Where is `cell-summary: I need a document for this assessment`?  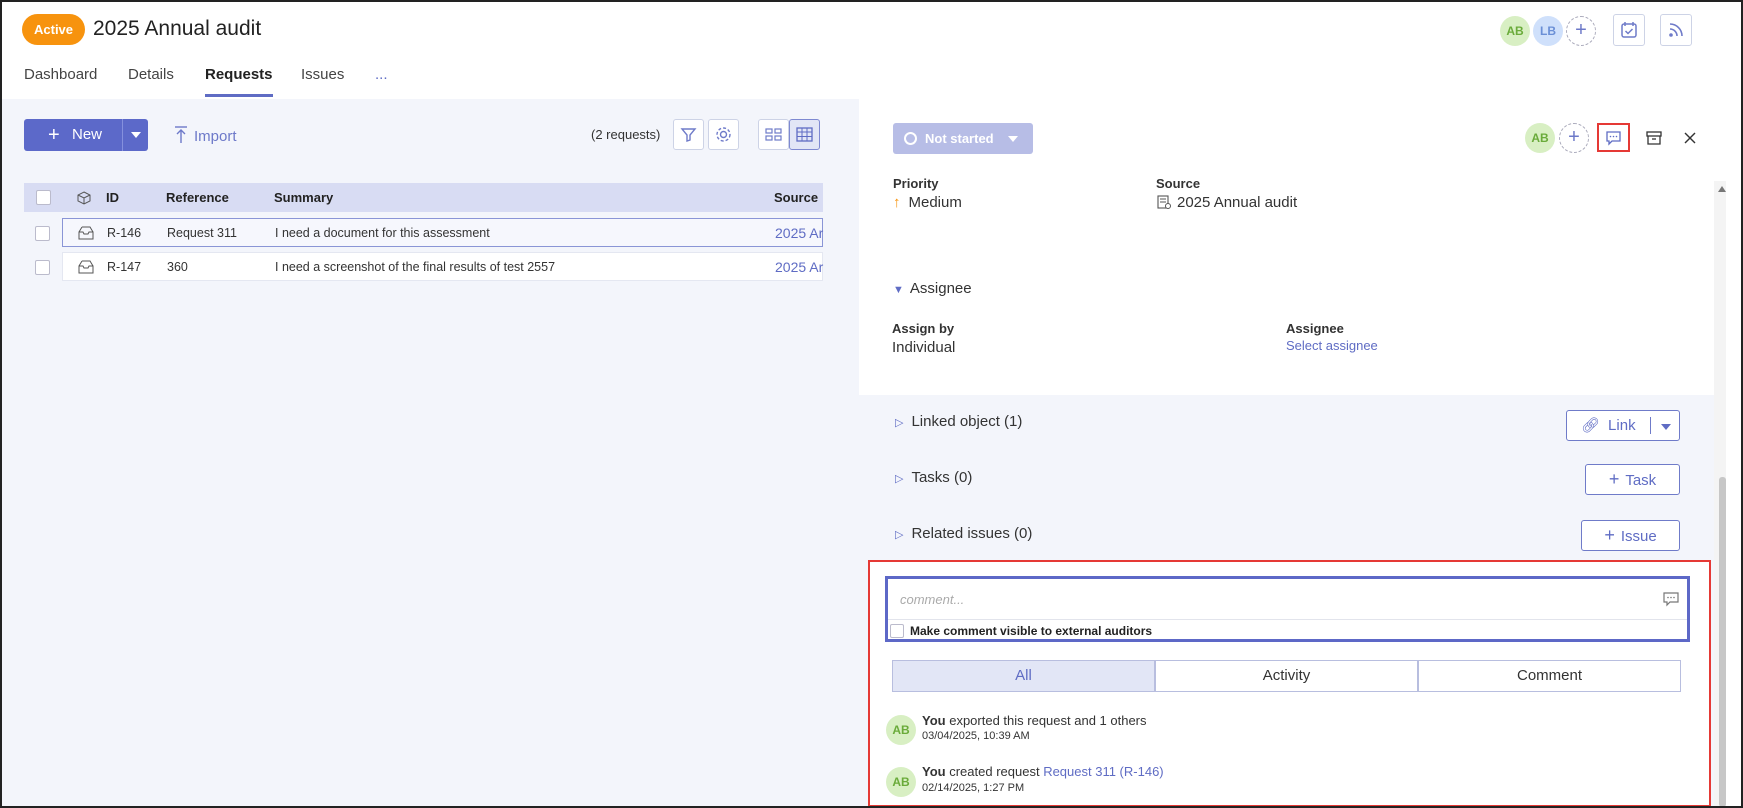
cell-summary: I need a document for this assessment is located at coordinates (382, 233).